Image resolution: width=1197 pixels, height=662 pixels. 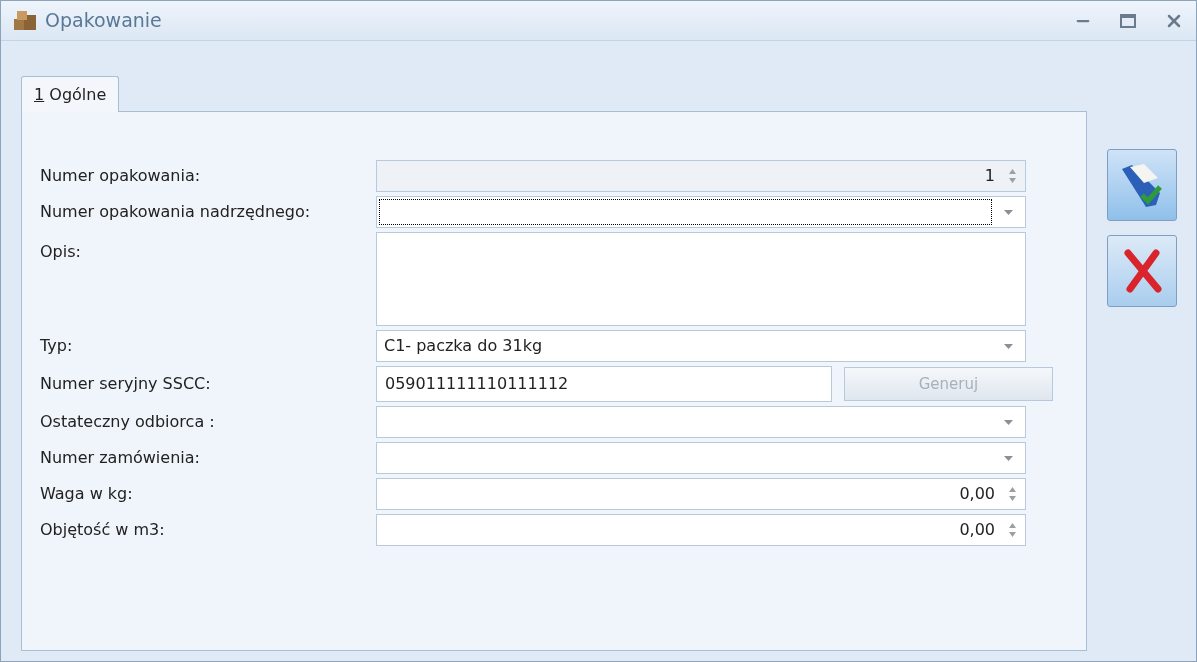 What do you see at coordinates (70, 94) in the screenshot?
I see `tab: 1 Ogólne` at bounding box center [70, 94].